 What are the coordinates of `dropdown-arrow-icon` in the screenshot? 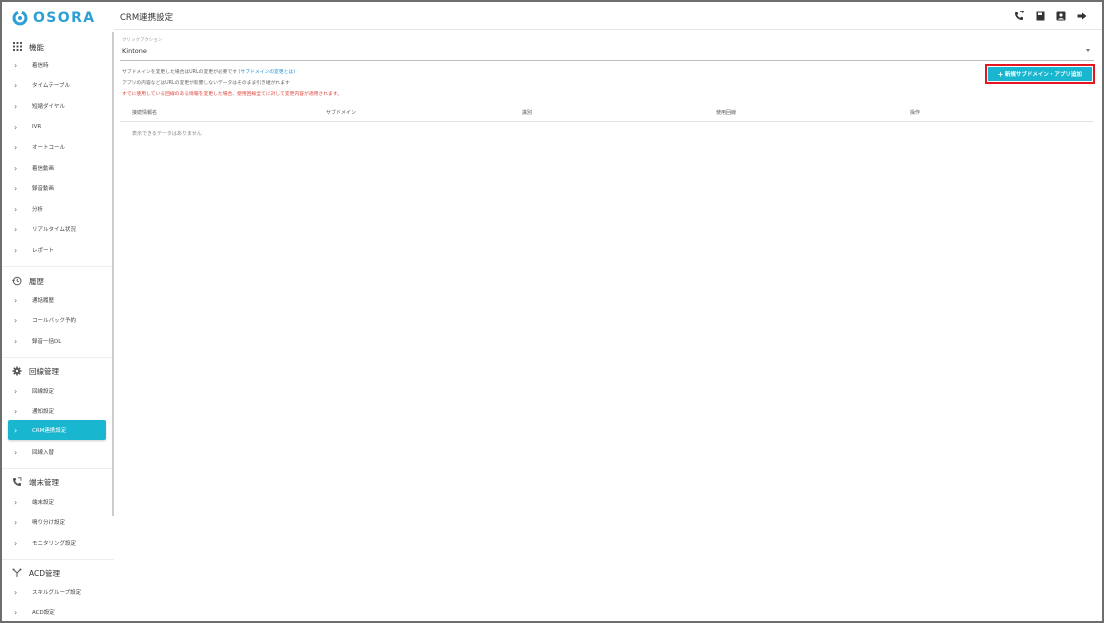 It's located at (1088, 50).